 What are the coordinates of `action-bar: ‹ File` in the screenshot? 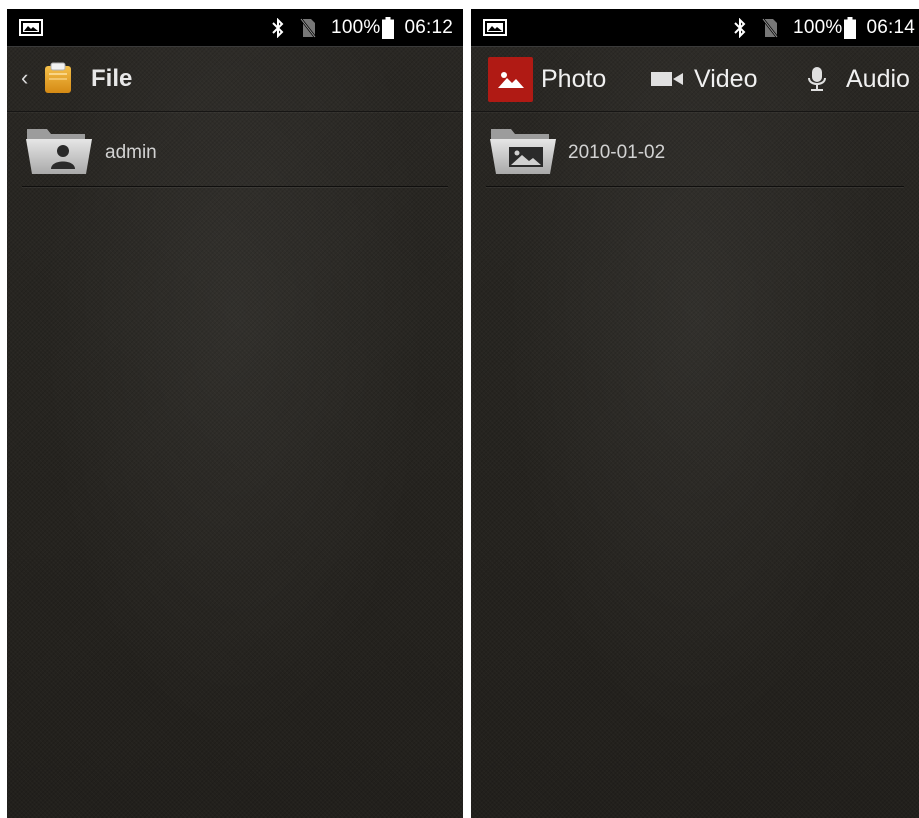 It's located at (235, 79).